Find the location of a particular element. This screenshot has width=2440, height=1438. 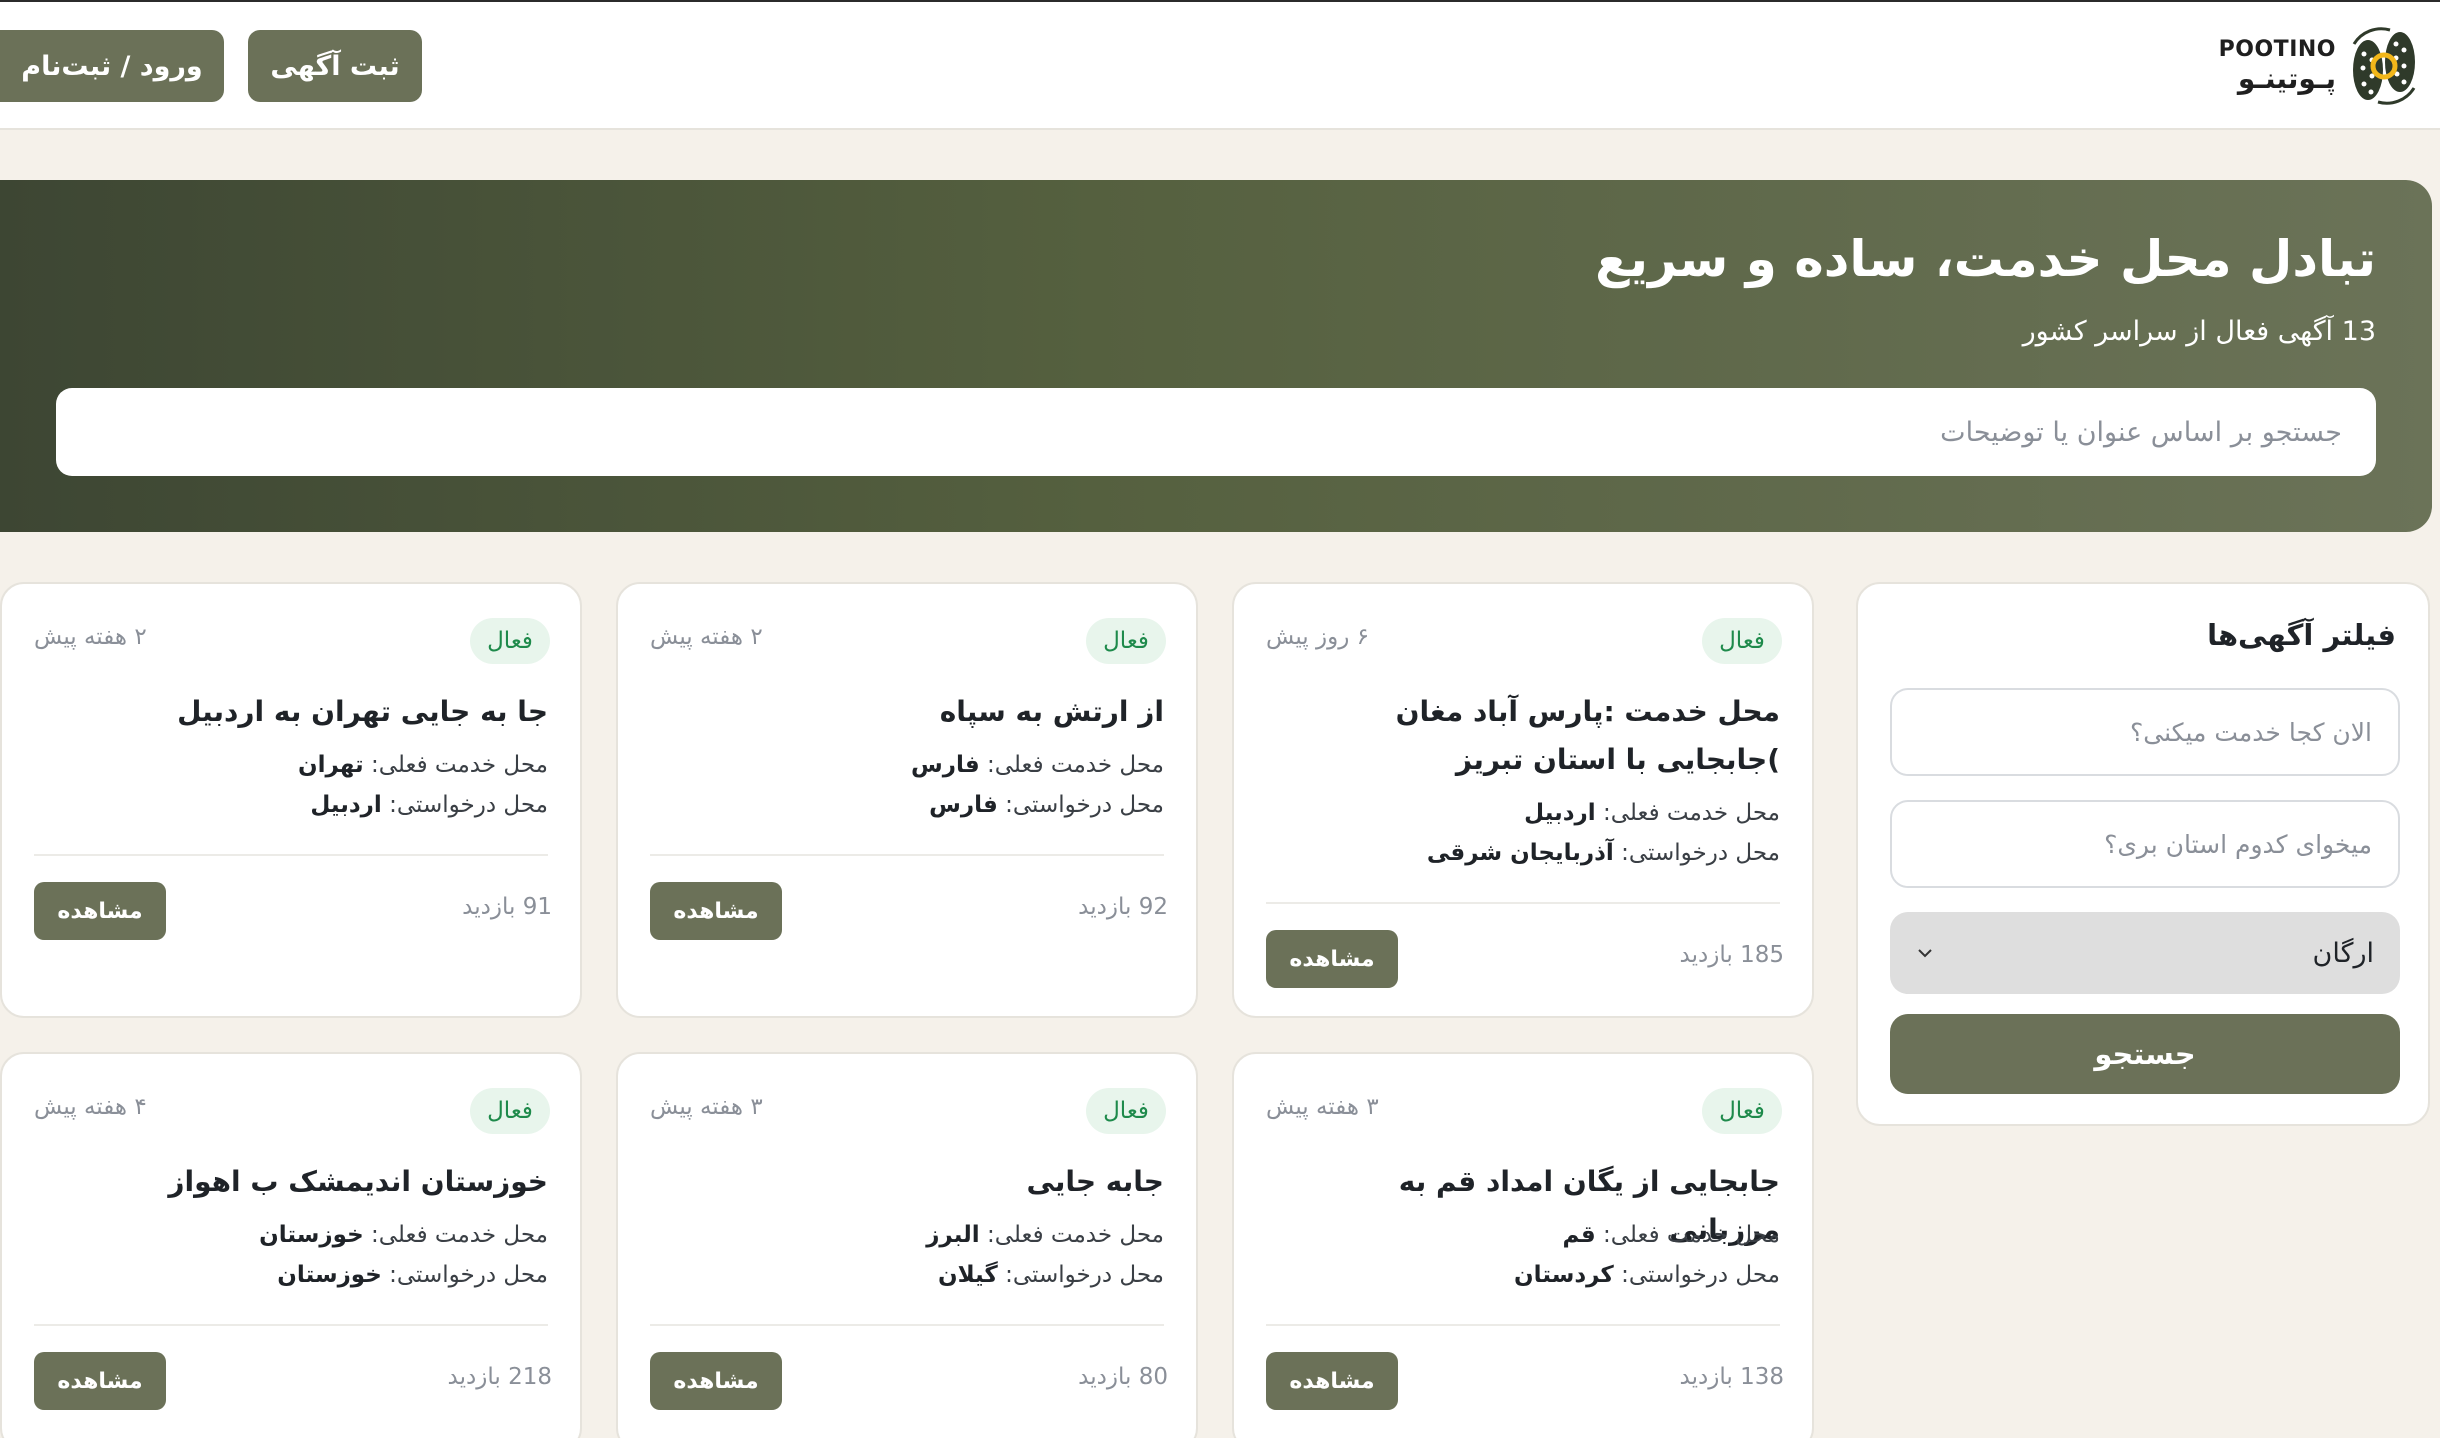

current-location: محل خدمت فعلی: قم is located at coordinates (1671, 1235).